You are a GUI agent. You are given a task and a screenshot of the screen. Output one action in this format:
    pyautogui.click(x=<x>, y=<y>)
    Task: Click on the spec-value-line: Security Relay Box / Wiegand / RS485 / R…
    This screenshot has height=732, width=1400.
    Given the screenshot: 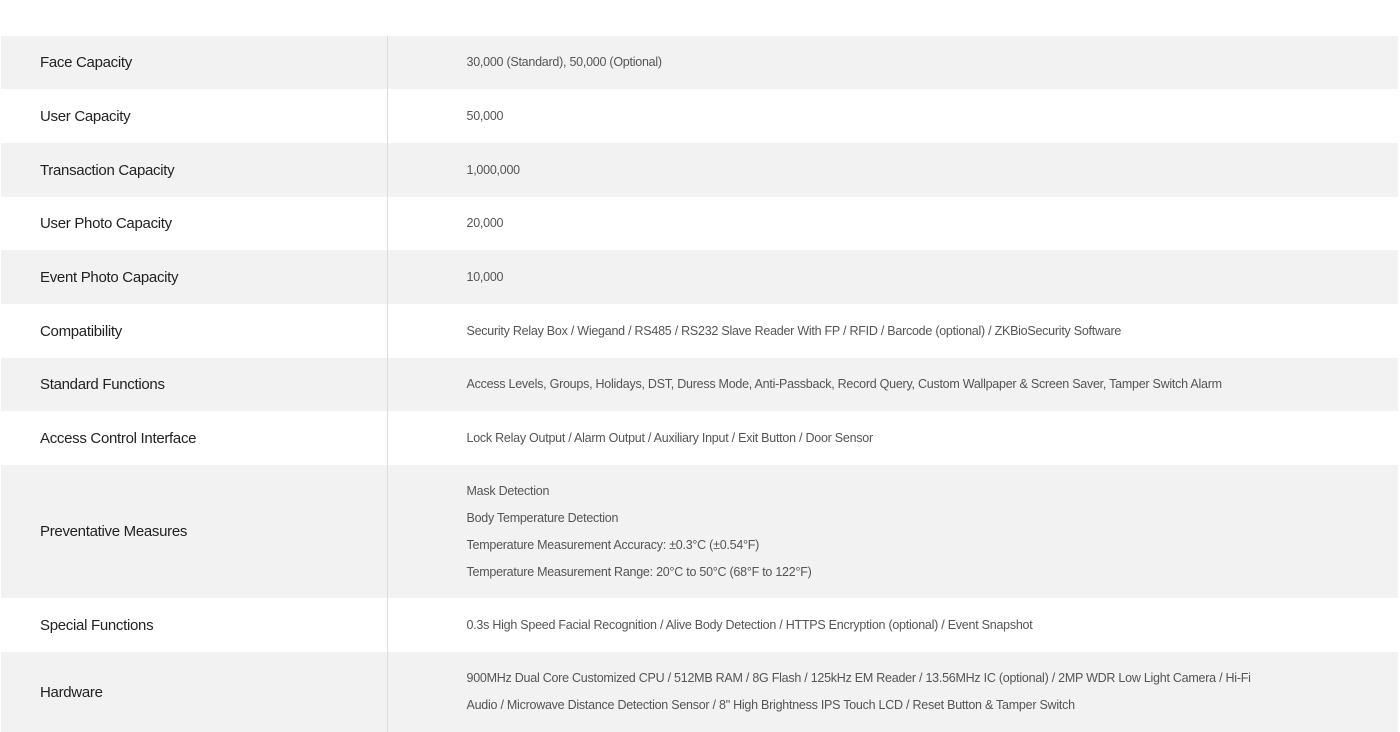 What is the action you would take?
    pyautogui.click(x=794, y=330)
    